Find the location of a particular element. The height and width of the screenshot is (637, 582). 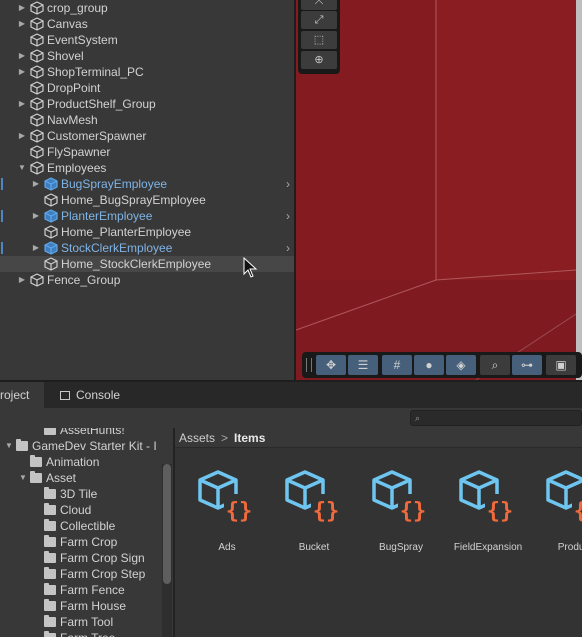

folder-label: Animation is located at coordinates (73, 462).